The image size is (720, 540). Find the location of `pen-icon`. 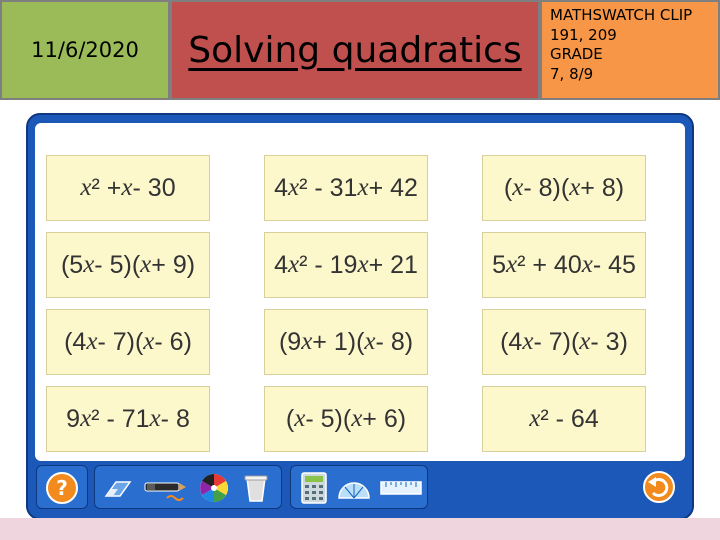

pen-icon is located at coordinates (165, 491).